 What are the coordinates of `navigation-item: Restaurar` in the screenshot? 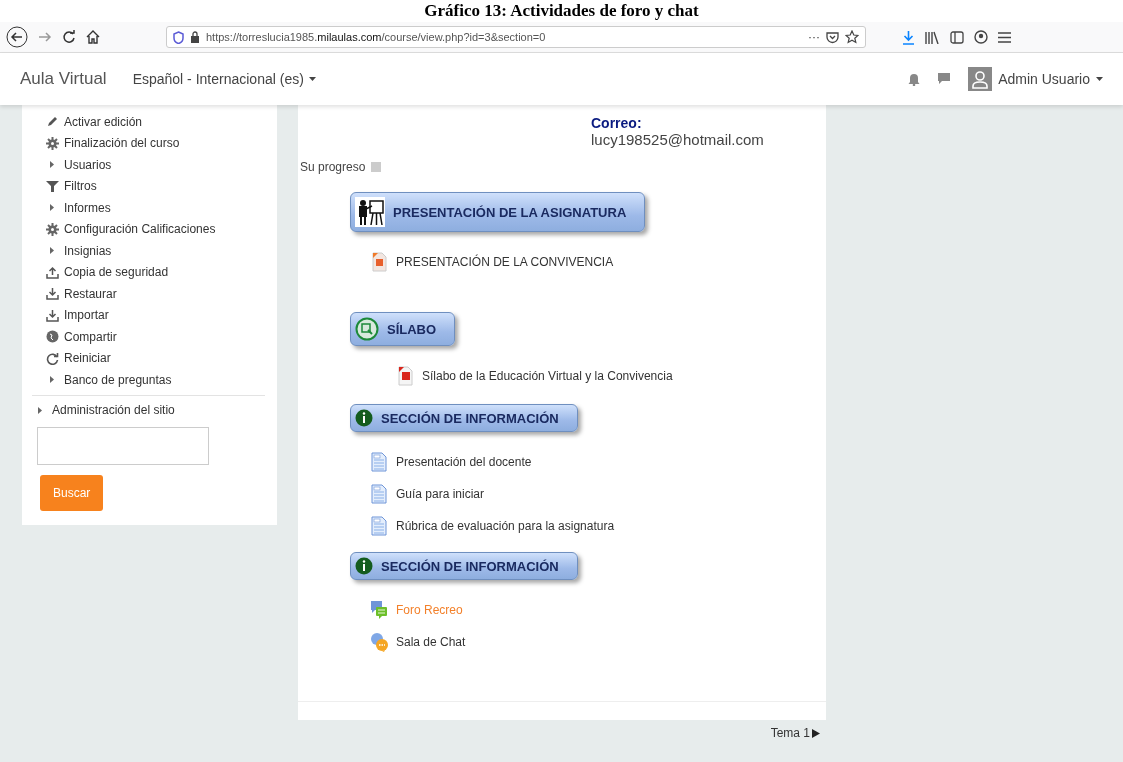 It's located at (149, 294).